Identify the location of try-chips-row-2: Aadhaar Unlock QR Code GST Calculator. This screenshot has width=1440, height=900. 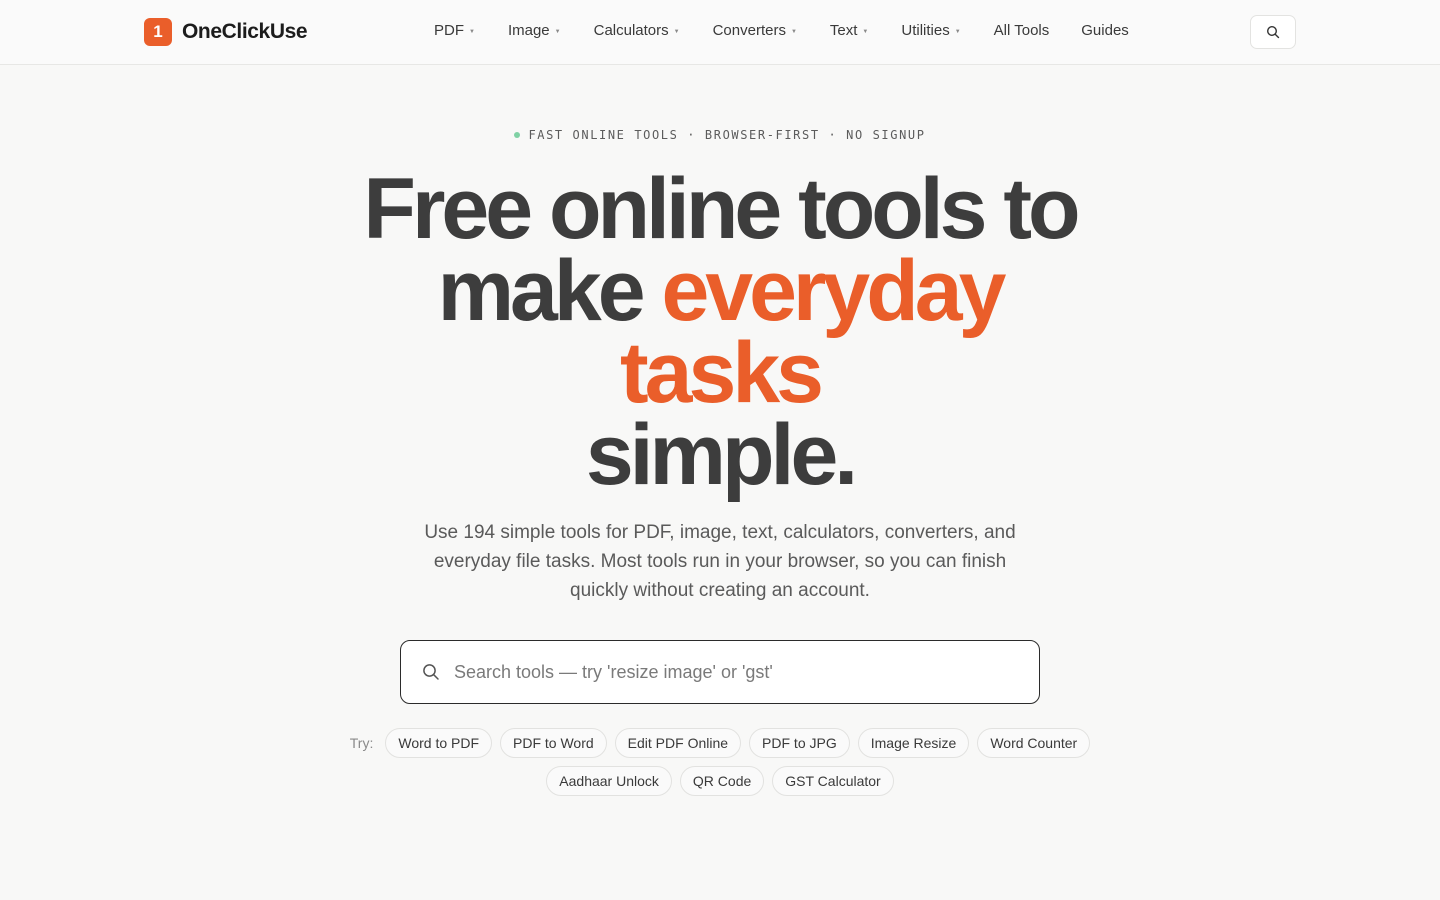
(720, 781).